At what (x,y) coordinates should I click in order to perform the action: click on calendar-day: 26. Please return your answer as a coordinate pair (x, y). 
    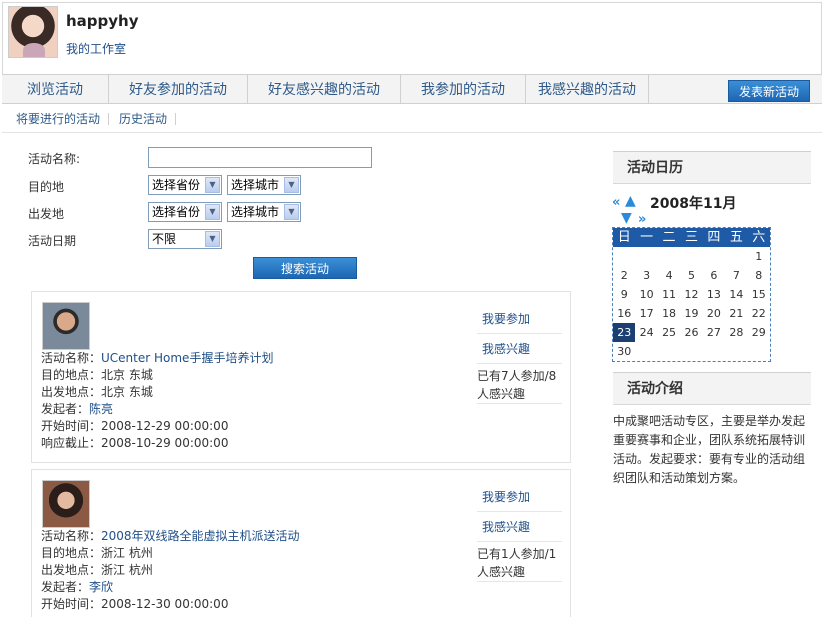
    Looking at the image, I should click on (691, 332).